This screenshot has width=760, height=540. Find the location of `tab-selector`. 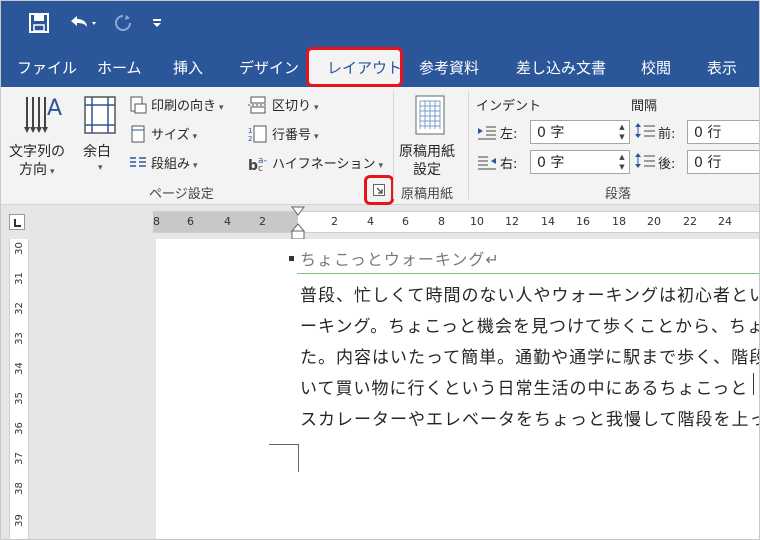

tab-selector is located at coordinates (17, 222).